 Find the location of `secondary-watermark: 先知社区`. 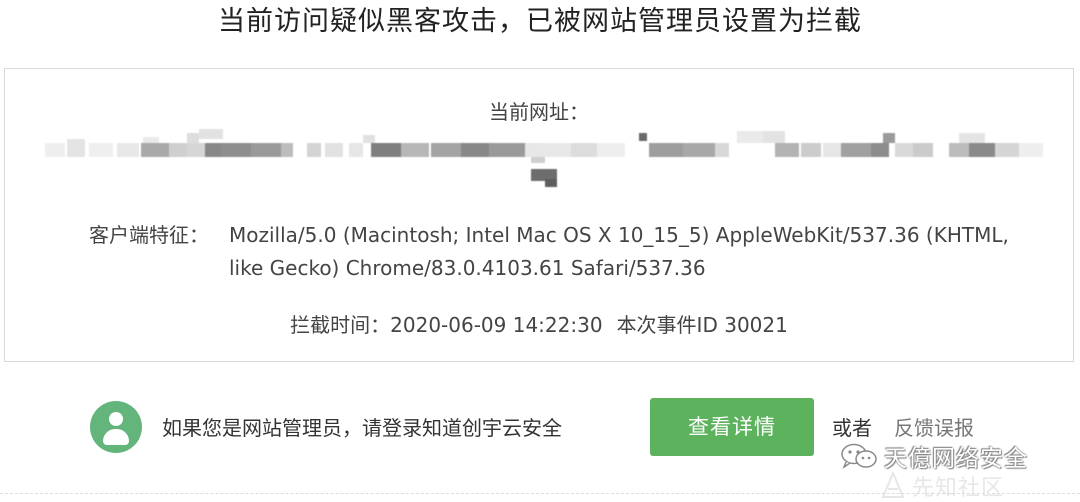

secondary-watermark: 先知社区 is located at coordinates (980, 485).